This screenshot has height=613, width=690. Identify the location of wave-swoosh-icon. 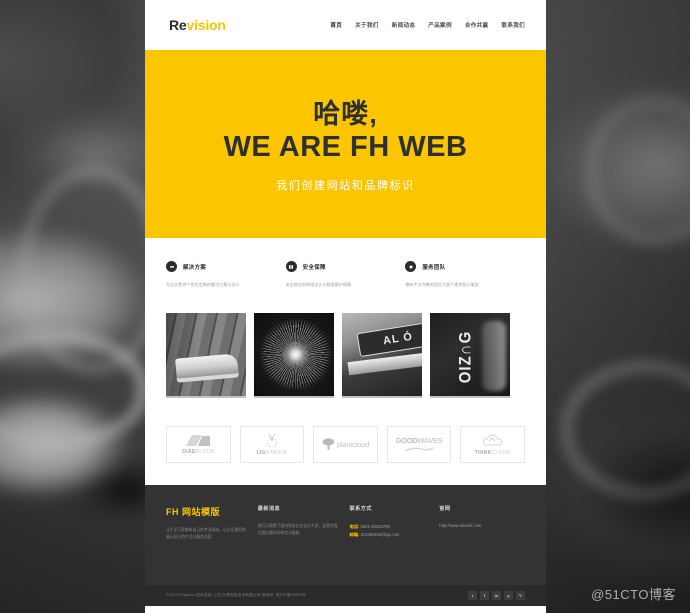
(419, 449).